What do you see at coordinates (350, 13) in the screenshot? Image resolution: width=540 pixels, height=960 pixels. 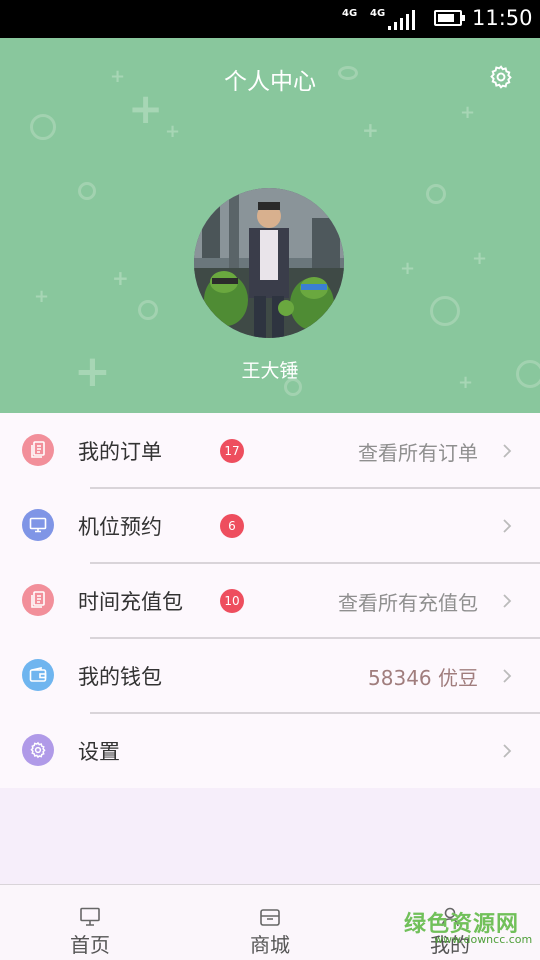 I see `network-type-1: 4G` at bounding box center [350, 13].